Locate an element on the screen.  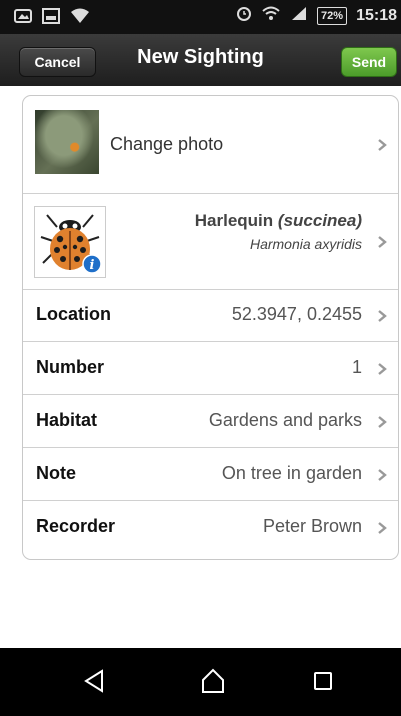
species-variant: (succinea) is located at coordinates (319, 220).